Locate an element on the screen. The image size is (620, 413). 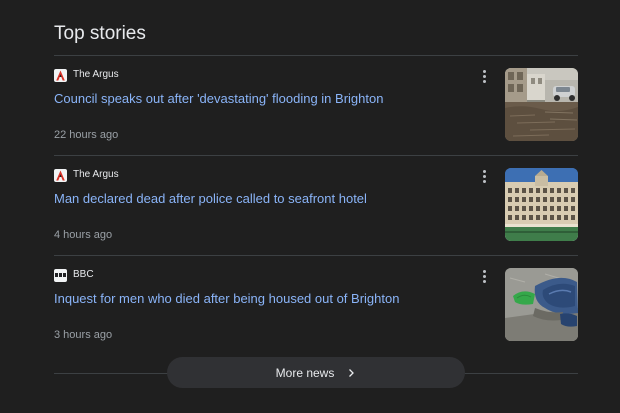
top-stories-title: Top stories is located at coordinates (100, 33).